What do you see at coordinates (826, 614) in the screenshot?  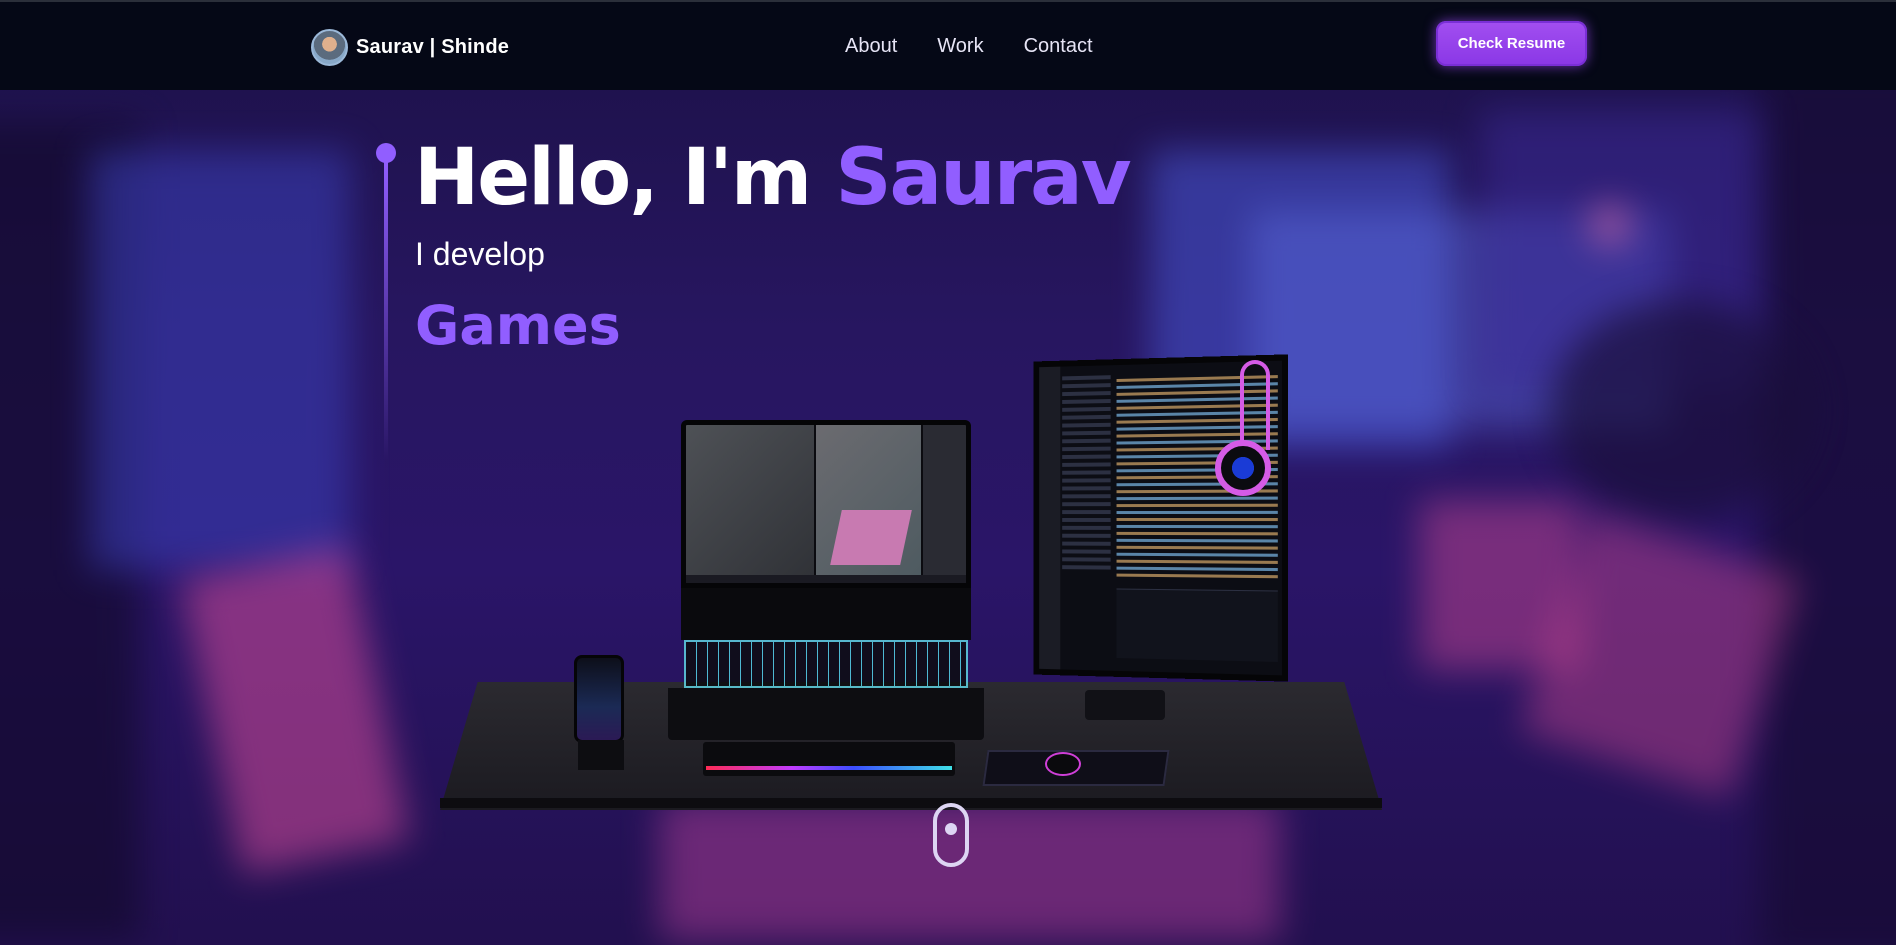 I see `laptop-bezel` at bounding box center [826, 614].